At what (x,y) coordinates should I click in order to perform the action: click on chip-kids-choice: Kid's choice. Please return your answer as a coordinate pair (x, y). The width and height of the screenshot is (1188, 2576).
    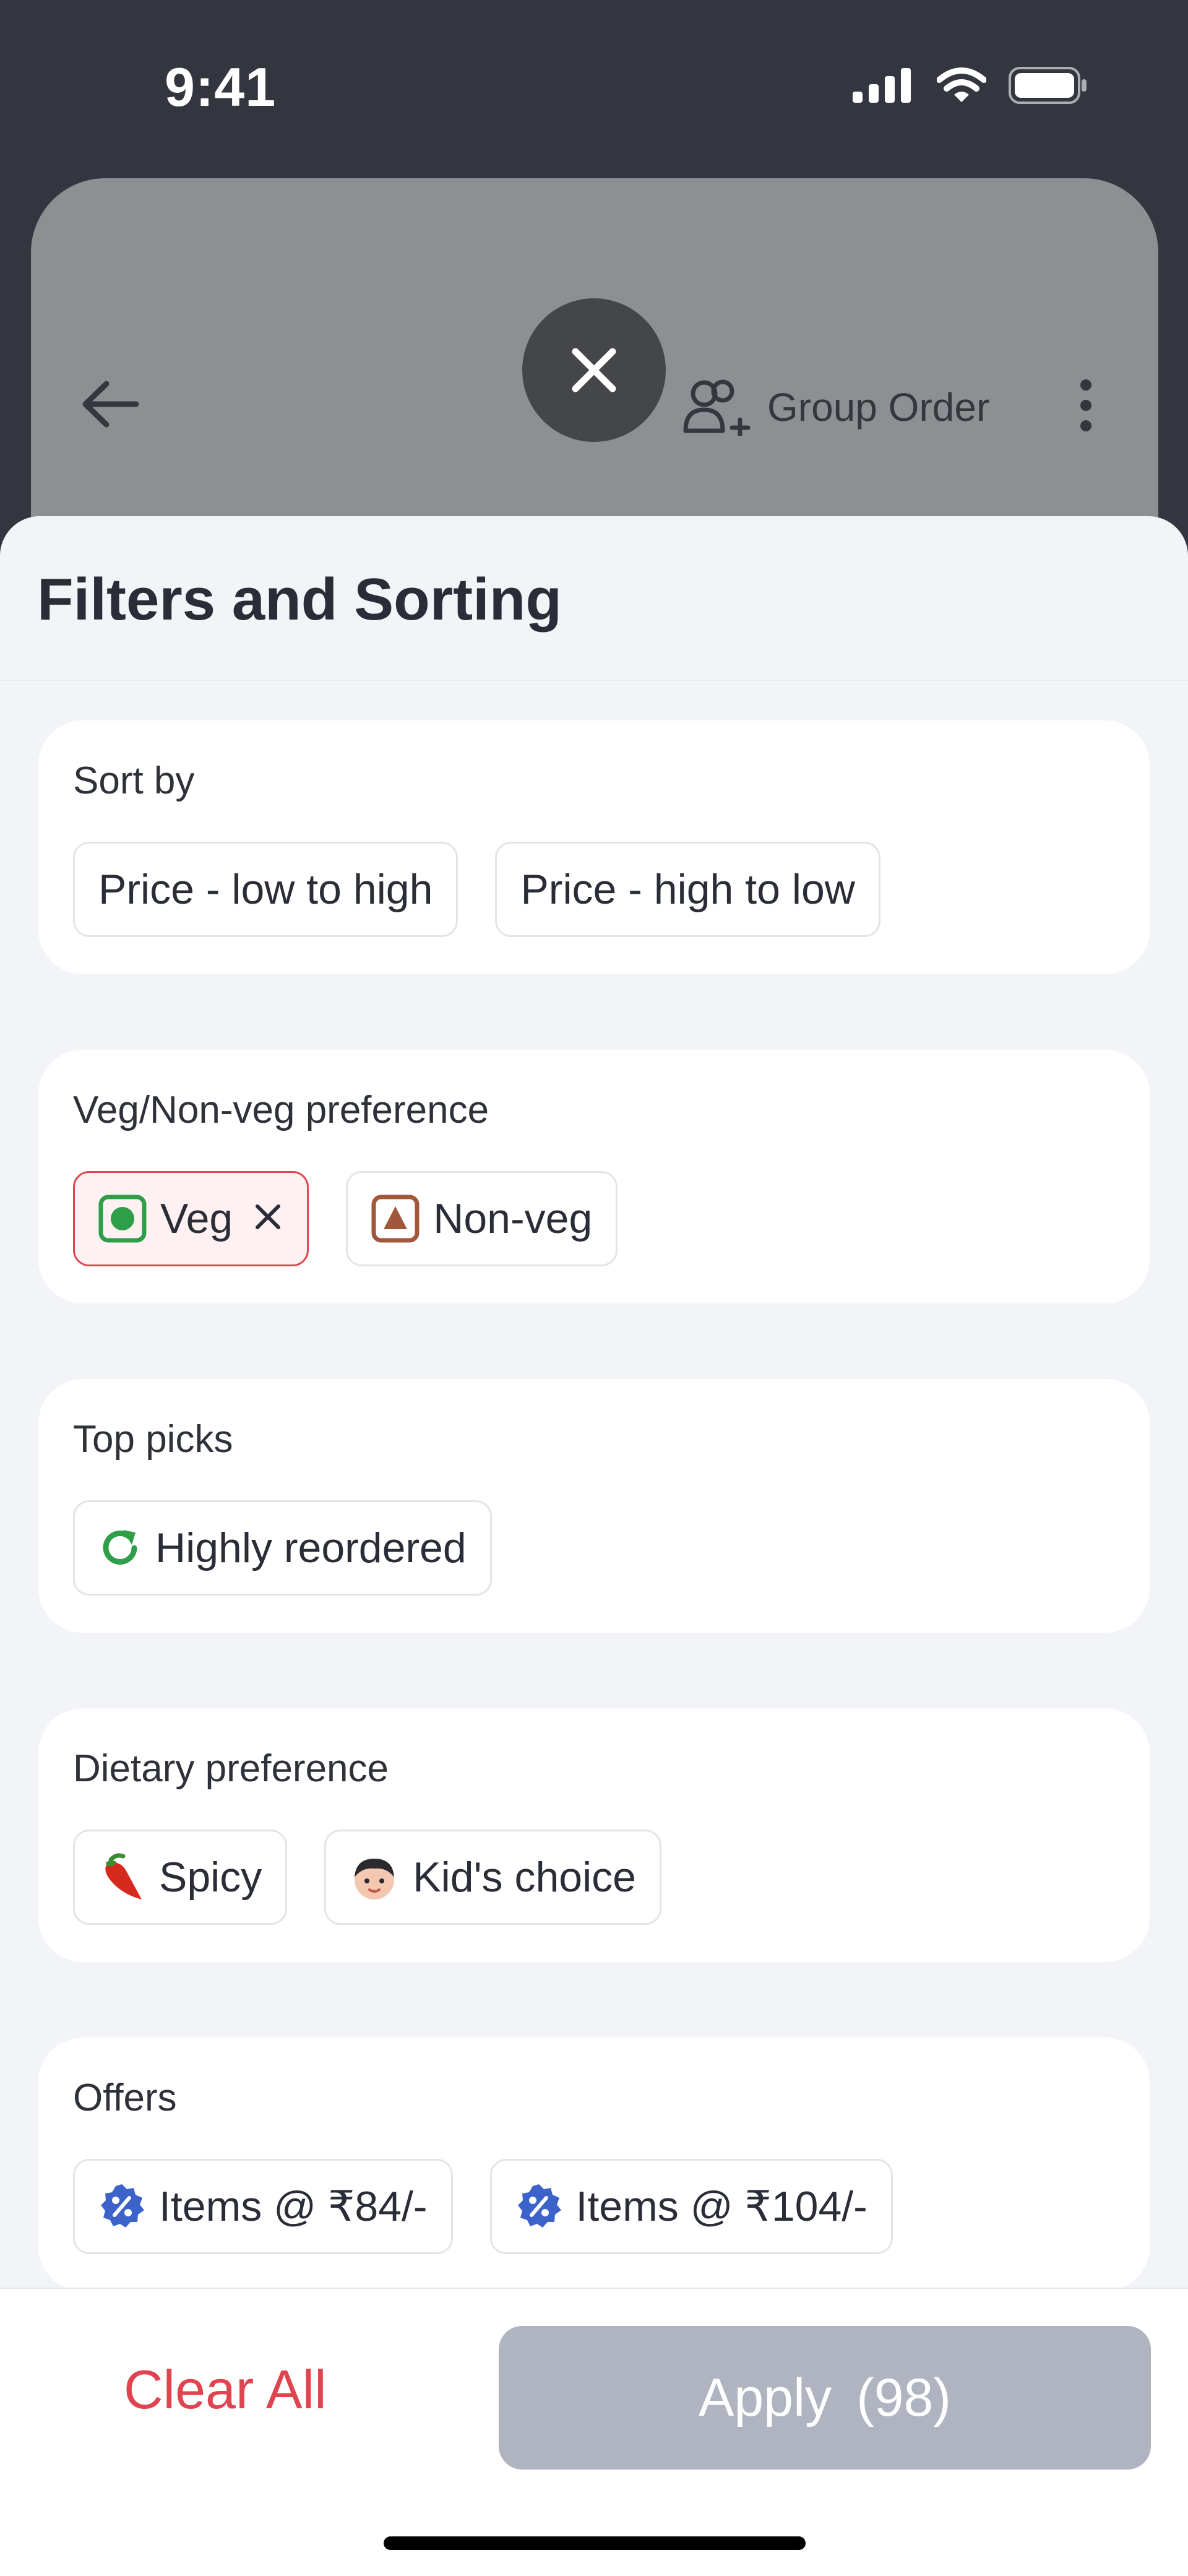
    Looking at the image, I should click on (492, 1877).